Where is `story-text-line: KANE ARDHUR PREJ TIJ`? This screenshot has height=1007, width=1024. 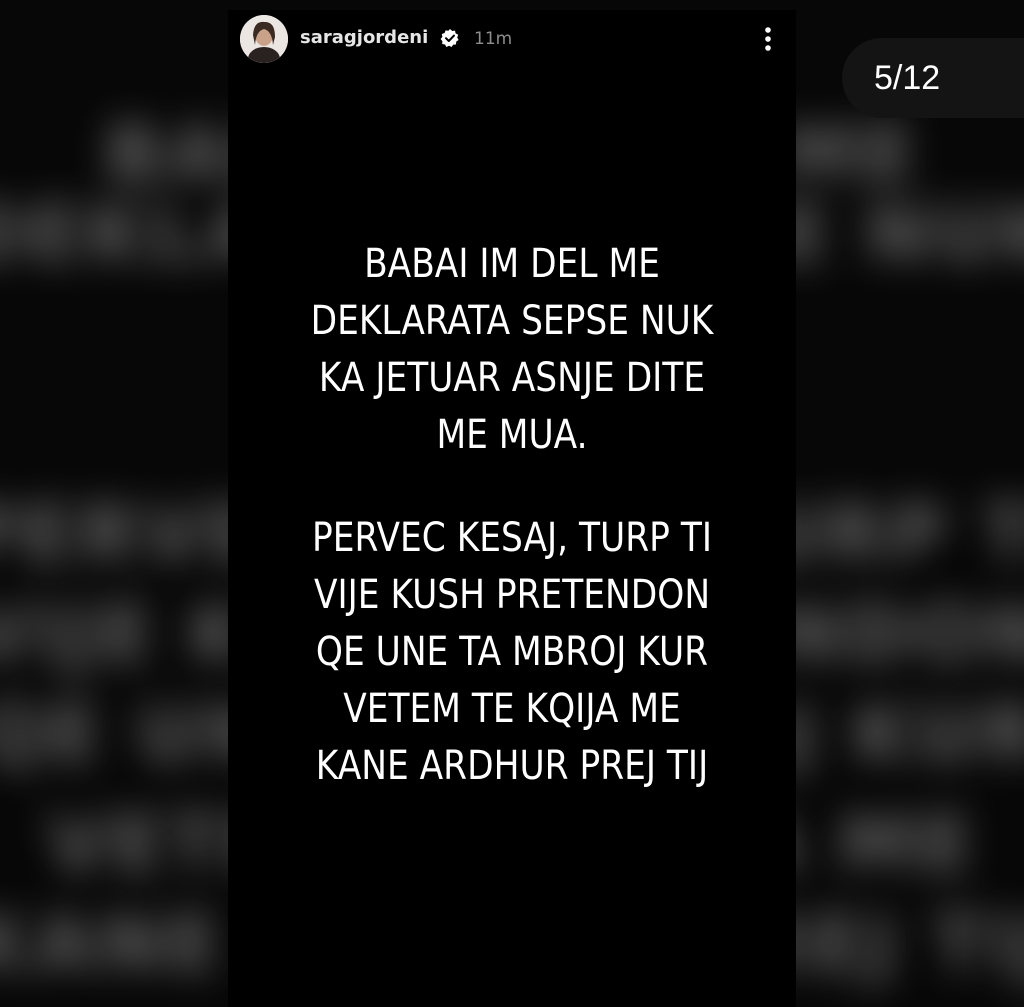
story-text-line: KANE ARDHUR PREJ TIJ is located at coordinates (512, 766).